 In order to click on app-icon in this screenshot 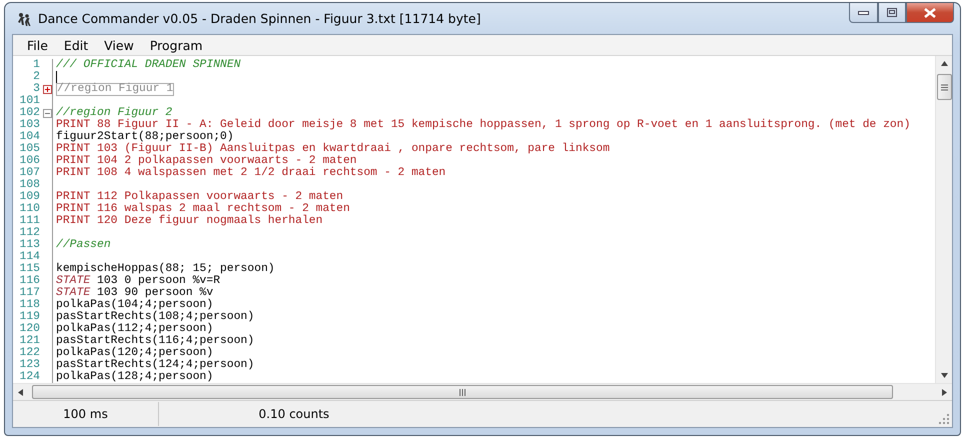, I will do `click(24, 18)`.